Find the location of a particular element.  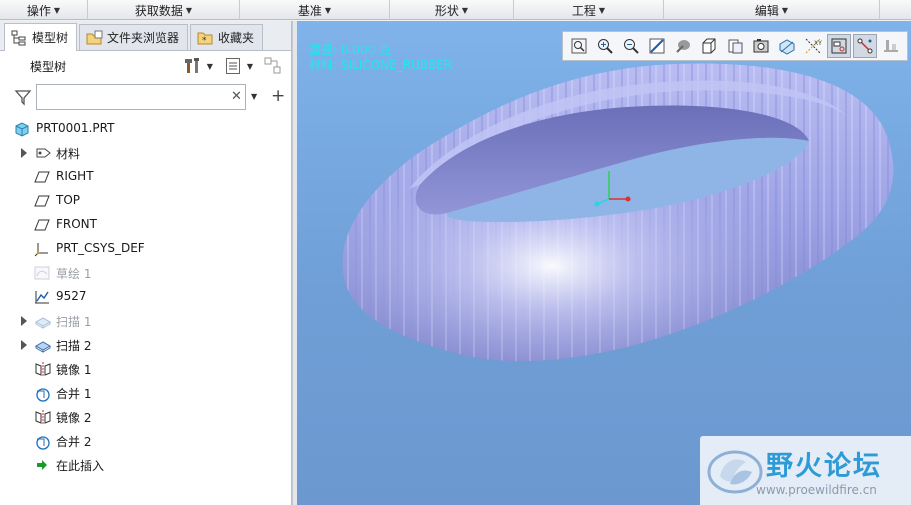

spin-center-button is located at coordinates (839, 46).